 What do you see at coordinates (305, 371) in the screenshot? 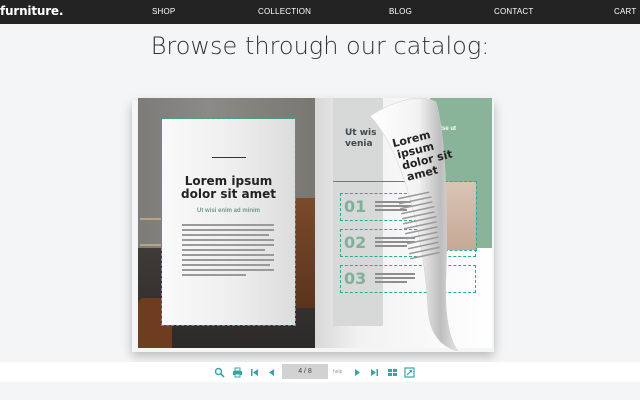
I see `page-indicator: 4 / 8` at bounding box center [305, 371].